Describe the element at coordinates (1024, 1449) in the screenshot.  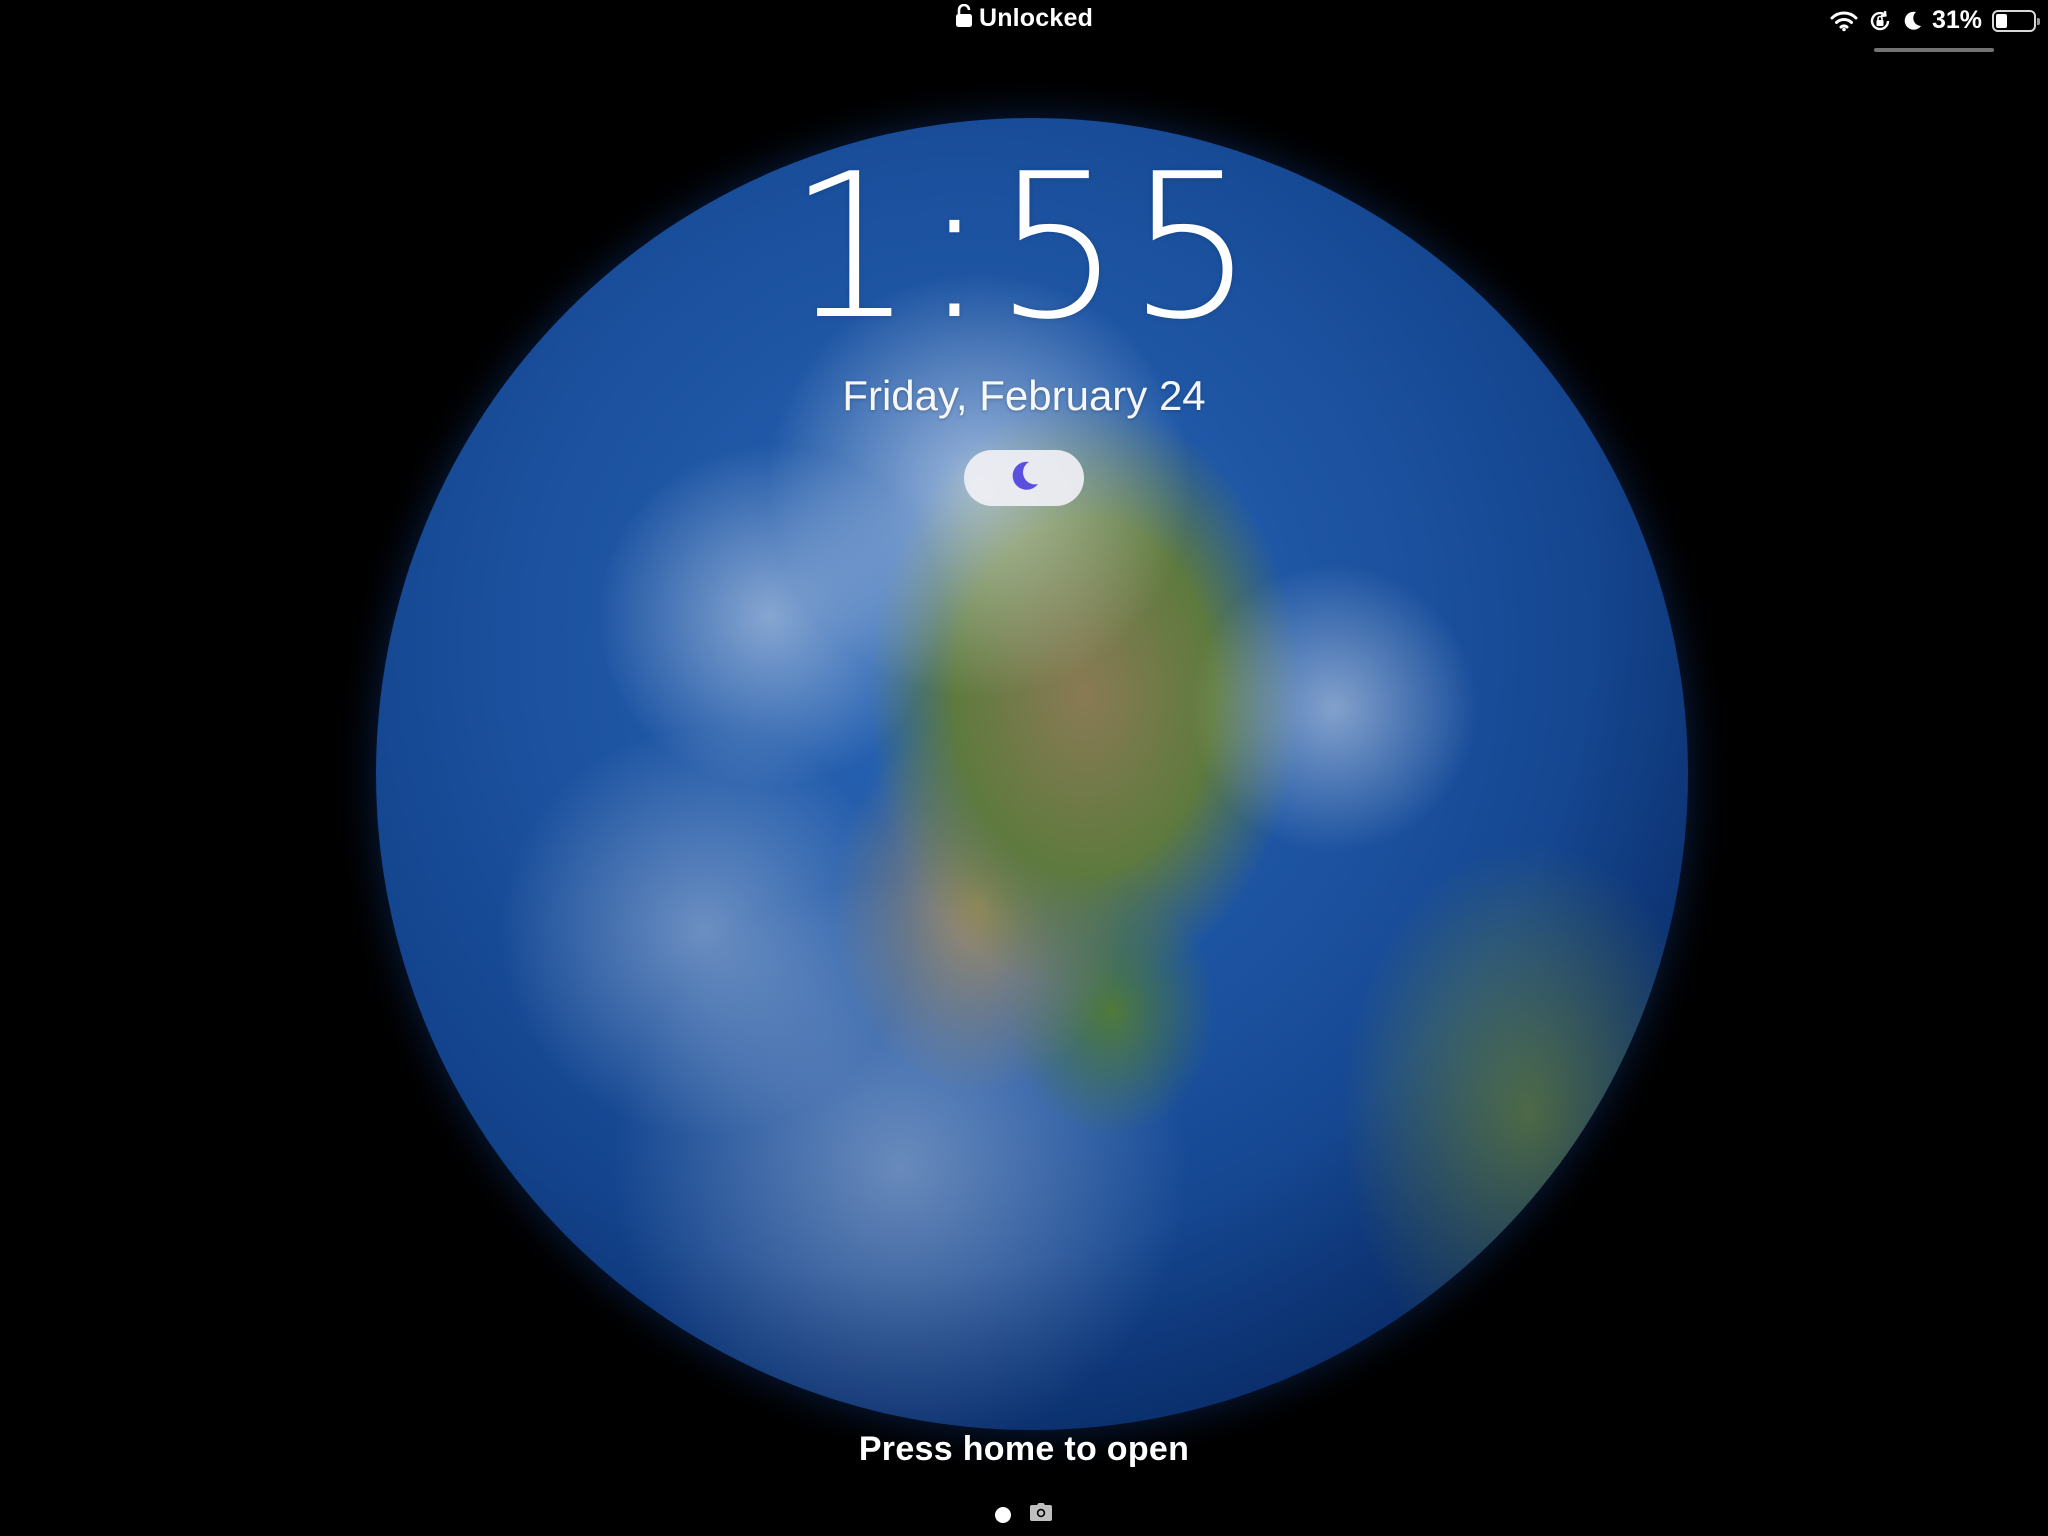
I see `unlock-hint: Press home to open` at that location.